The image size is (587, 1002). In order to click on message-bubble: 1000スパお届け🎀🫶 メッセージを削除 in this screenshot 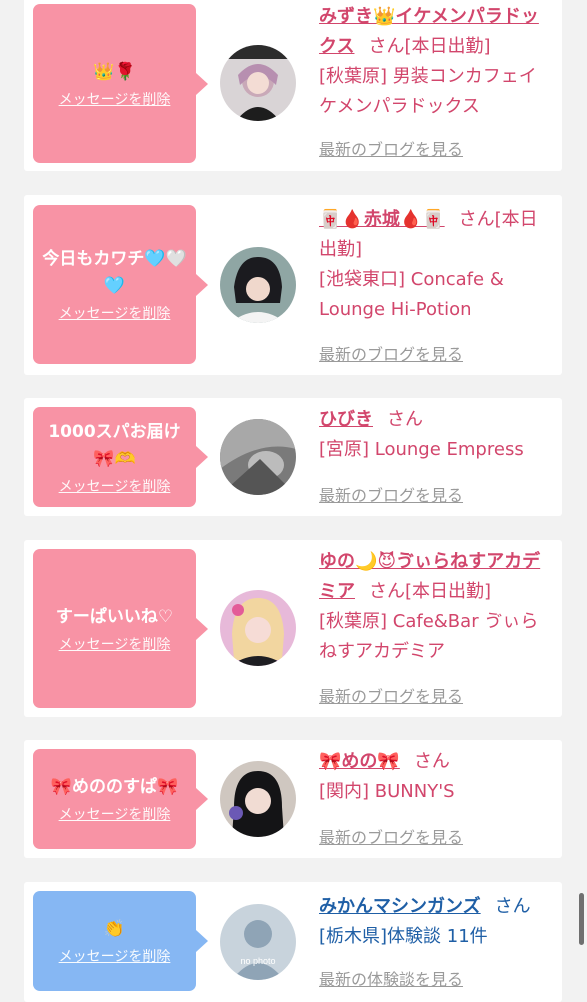, I will do `click(120, 457)`.